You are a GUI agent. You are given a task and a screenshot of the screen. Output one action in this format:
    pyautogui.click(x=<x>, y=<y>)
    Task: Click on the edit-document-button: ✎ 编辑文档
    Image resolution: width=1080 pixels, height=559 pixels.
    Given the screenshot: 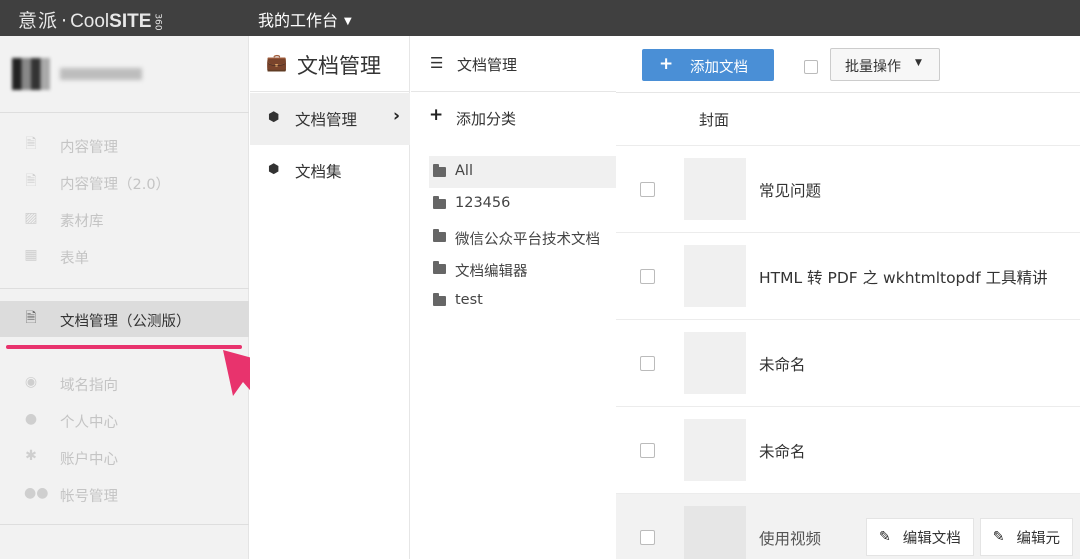 What is the action you would take?
    pyautogui.click(x=920, y=537)
    